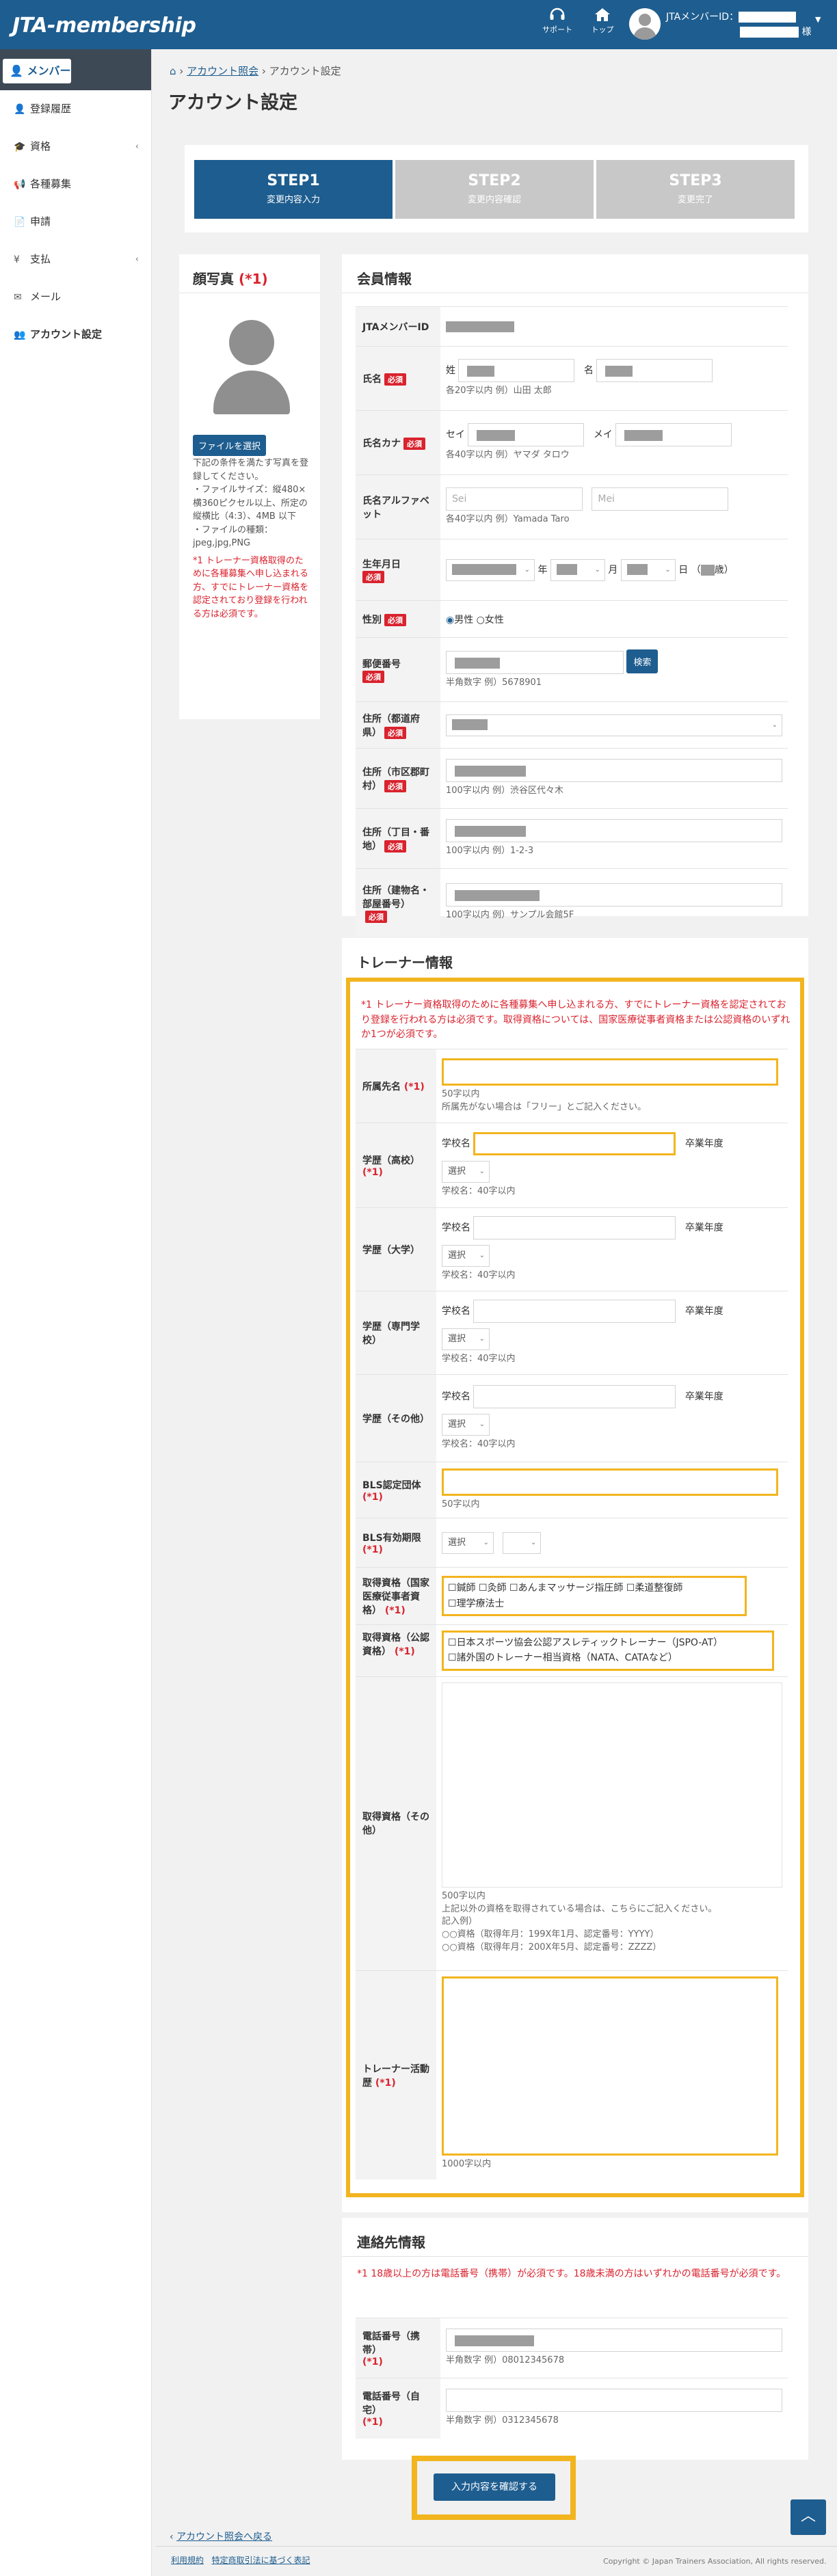 This screenshot has height=2576, width=837. I want to click on career-textarea, so click(610, 2066).